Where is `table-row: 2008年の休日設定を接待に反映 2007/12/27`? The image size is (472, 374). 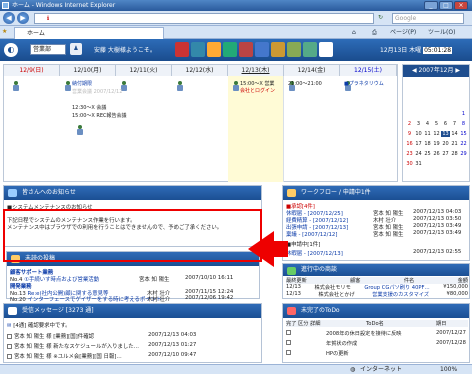
table-row: 2008年の休日設定を接待に反映 2007/12/27 is located at coordinates (377, 333).